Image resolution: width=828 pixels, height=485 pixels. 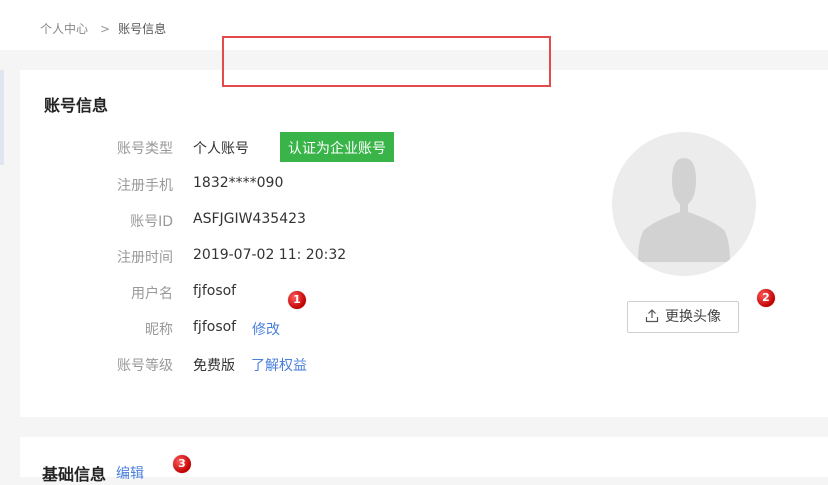 What do you see at coordinates (221, 149) in the screenshot?
I see `field-value: 个人账号` at bounding box center [221, 149].